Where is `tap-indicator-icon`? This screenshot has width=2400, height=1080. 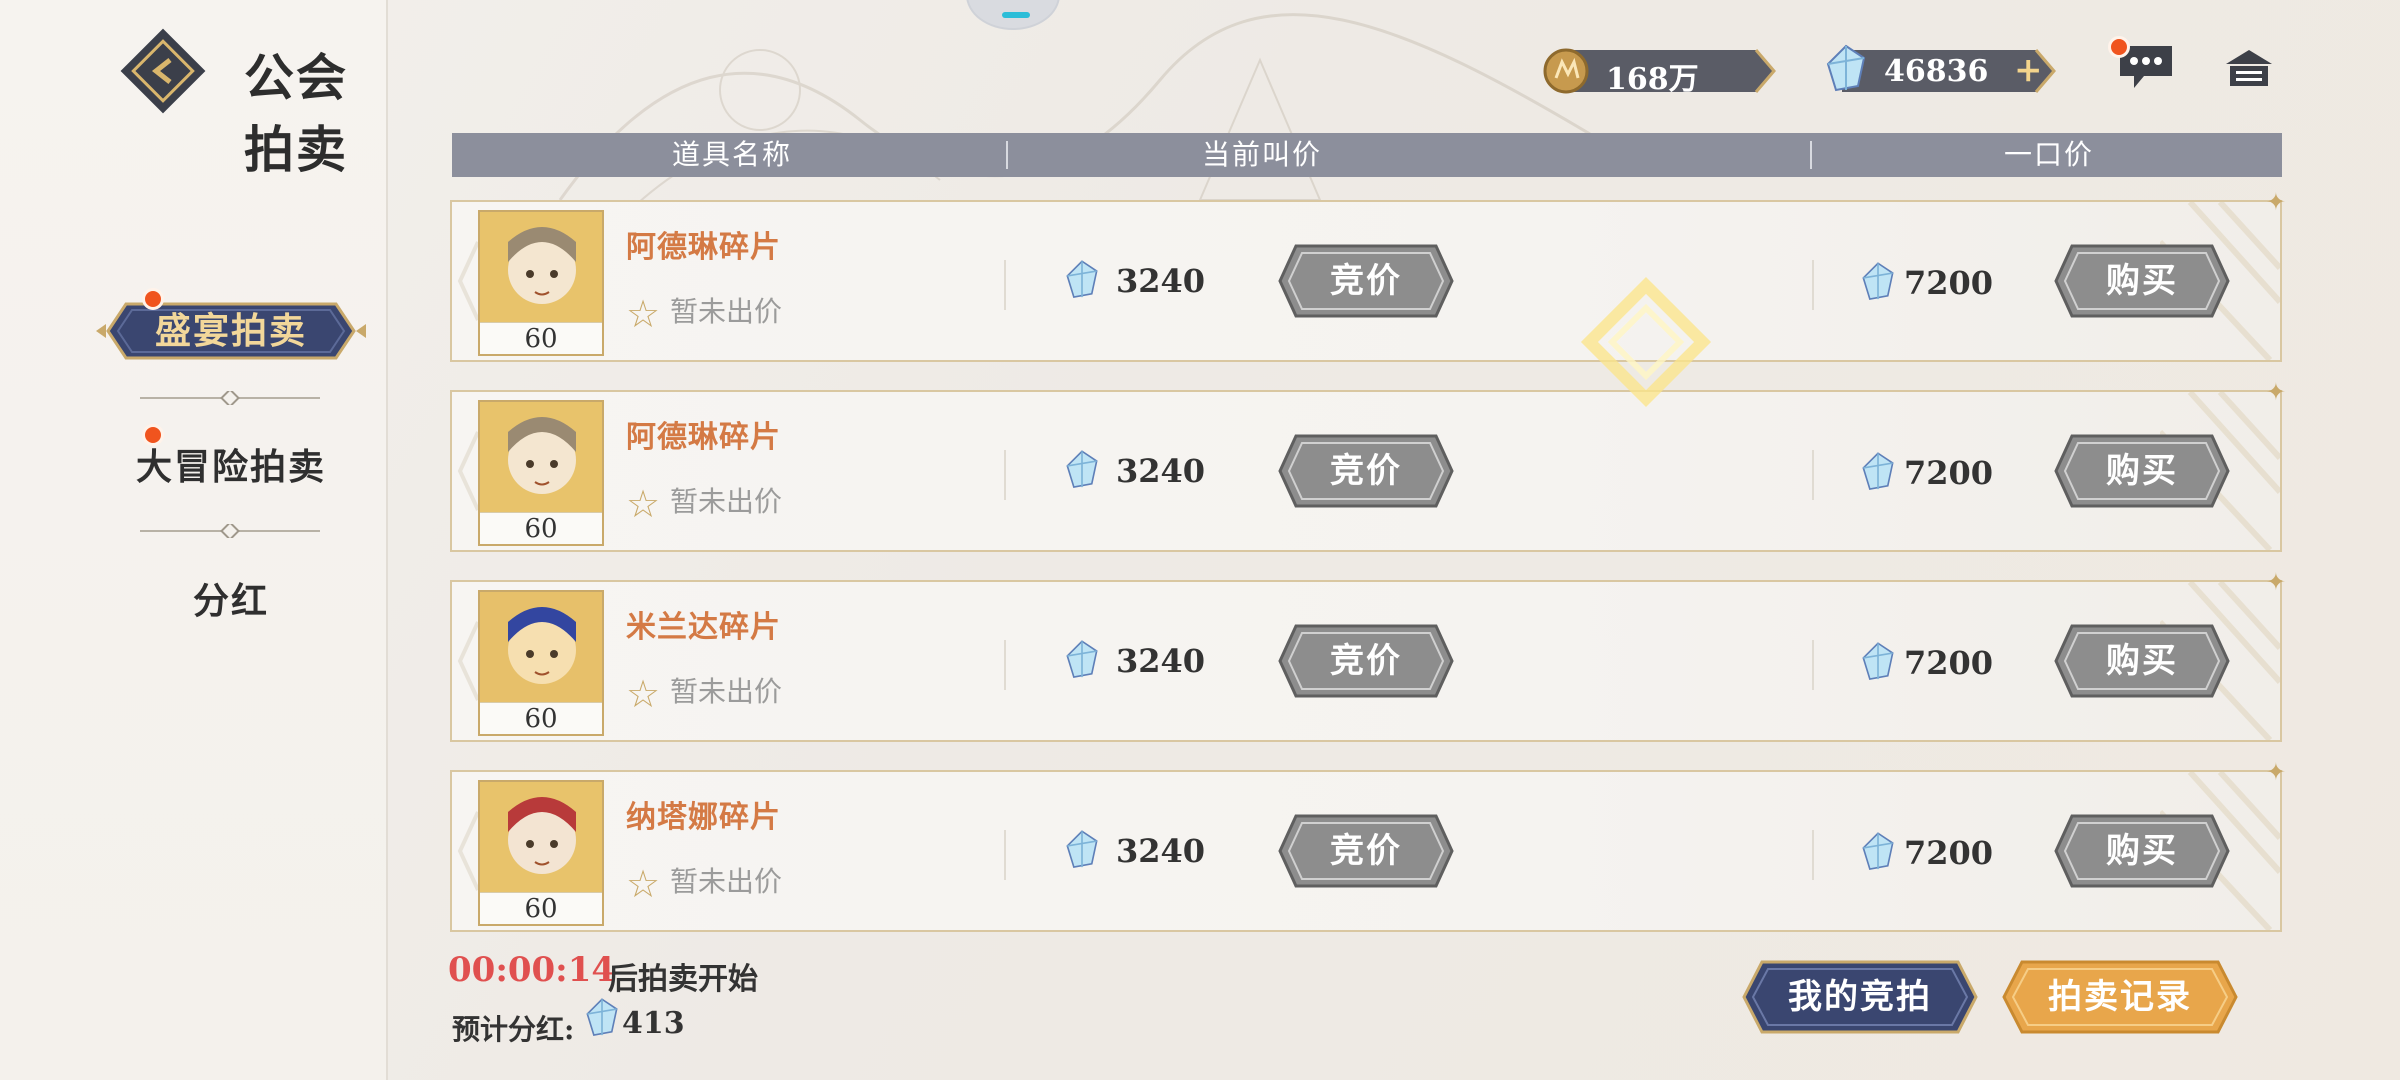
tap-indicator-icon is located at coordinates (1646, 342).